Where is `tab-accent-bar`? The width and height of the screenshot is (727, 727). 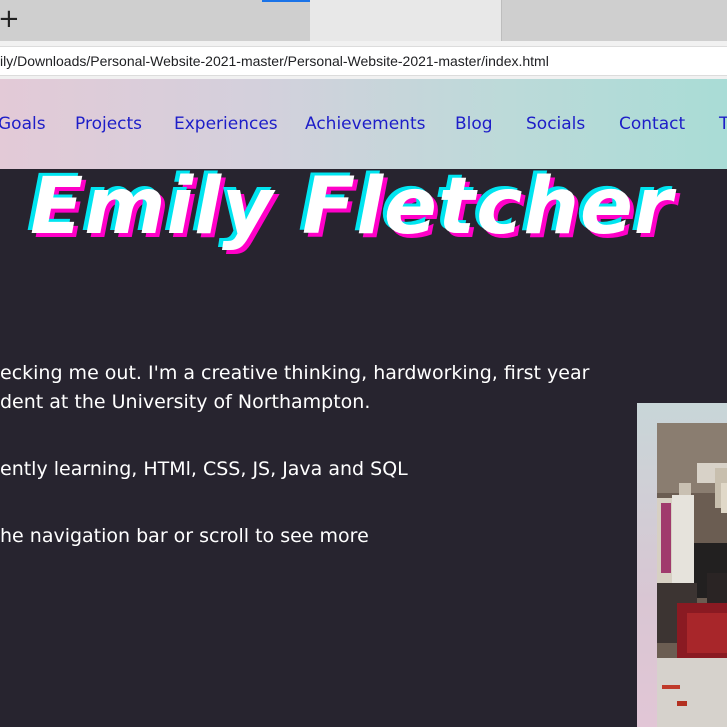
tab-accent-bar is located at coordinates (286, 1).